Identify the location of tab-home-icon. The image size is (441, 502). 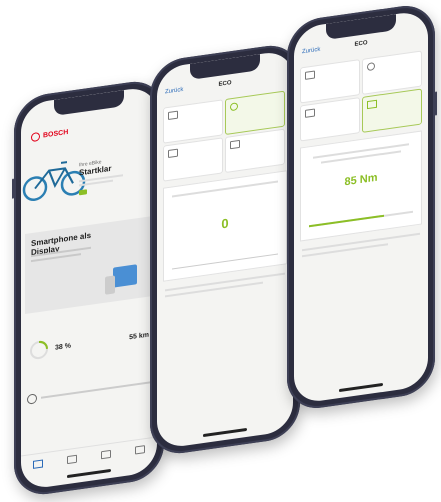
(38, 464).